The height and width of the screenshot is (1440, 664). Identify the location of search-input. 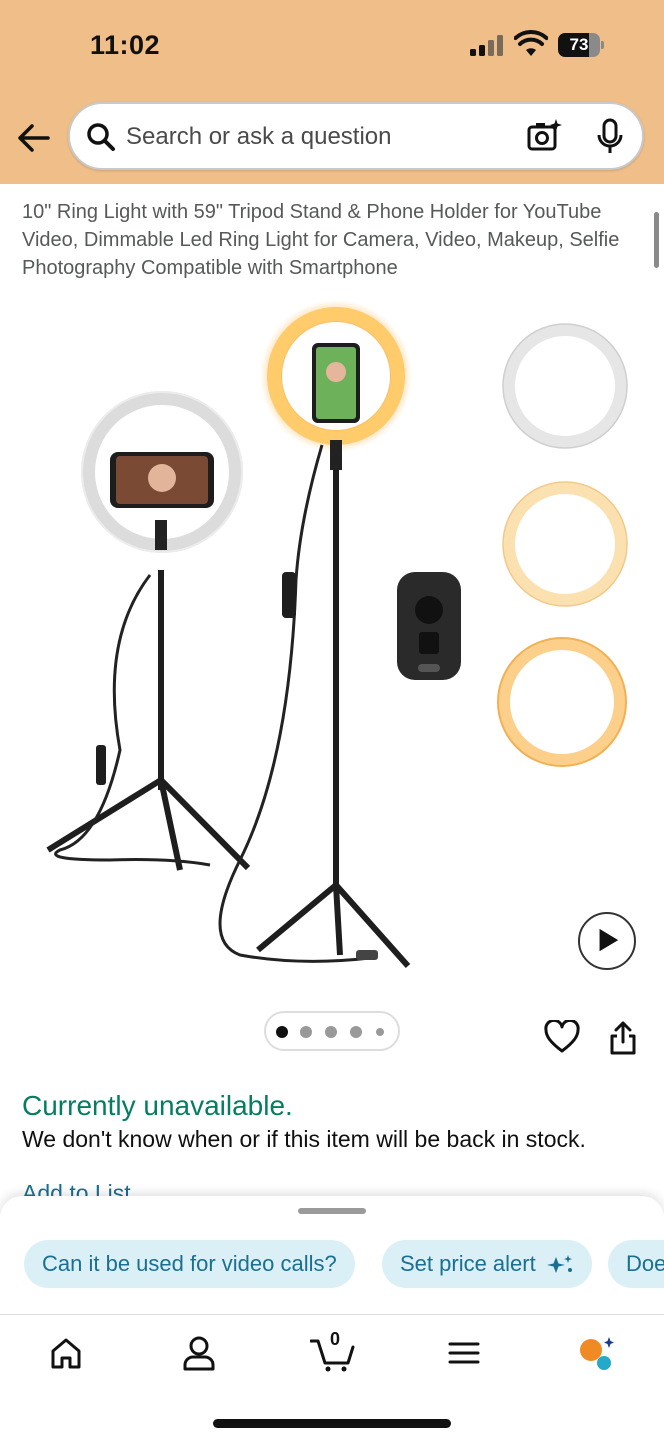
(316, 137).